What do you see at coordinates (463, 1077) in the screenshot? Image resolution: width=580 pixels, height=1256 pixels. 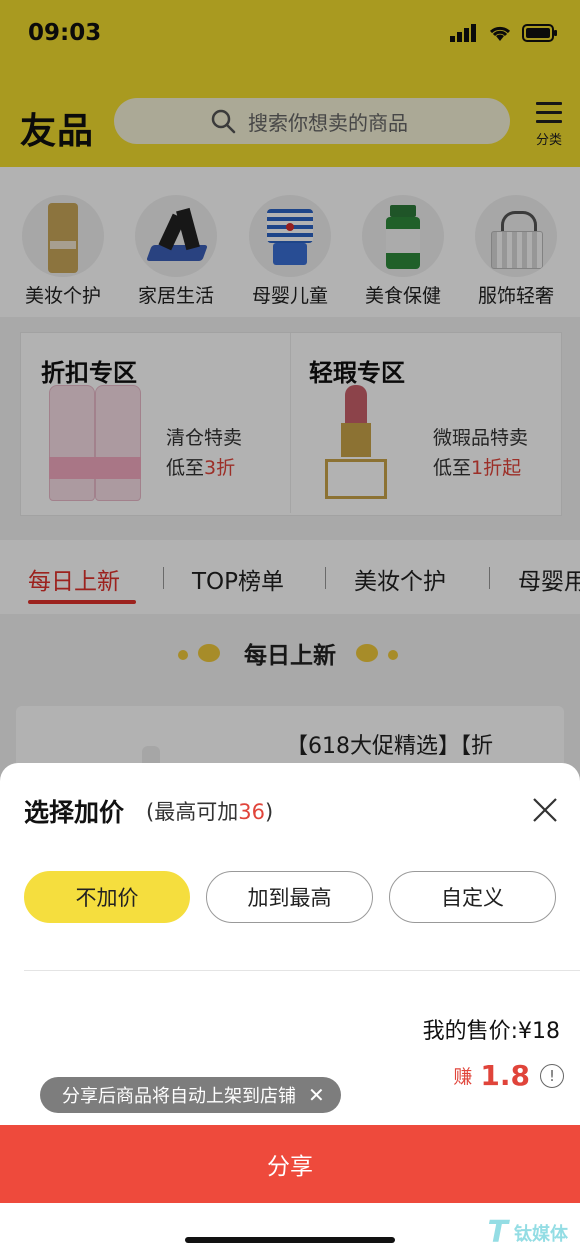 I see `earn-label: 赚` at bounding box center [463, 1077].